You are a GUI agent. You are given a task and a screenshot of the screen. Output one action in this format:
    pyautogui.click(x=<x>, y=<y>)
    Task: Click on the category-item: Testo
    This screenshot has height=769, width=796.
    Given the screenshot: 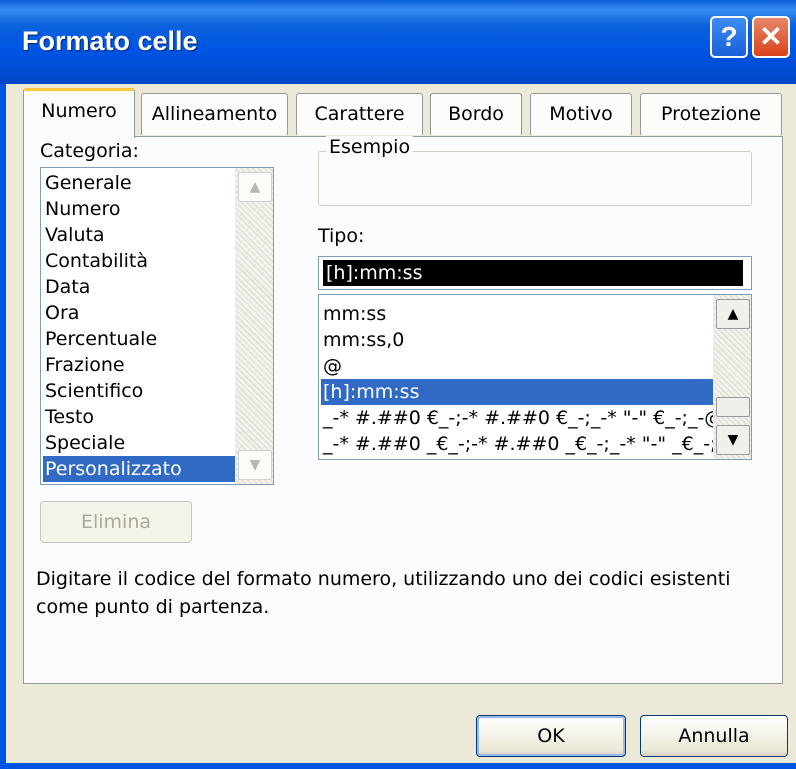 What is the action you would take?
    pyautogui.click(x=139, y=417)
    